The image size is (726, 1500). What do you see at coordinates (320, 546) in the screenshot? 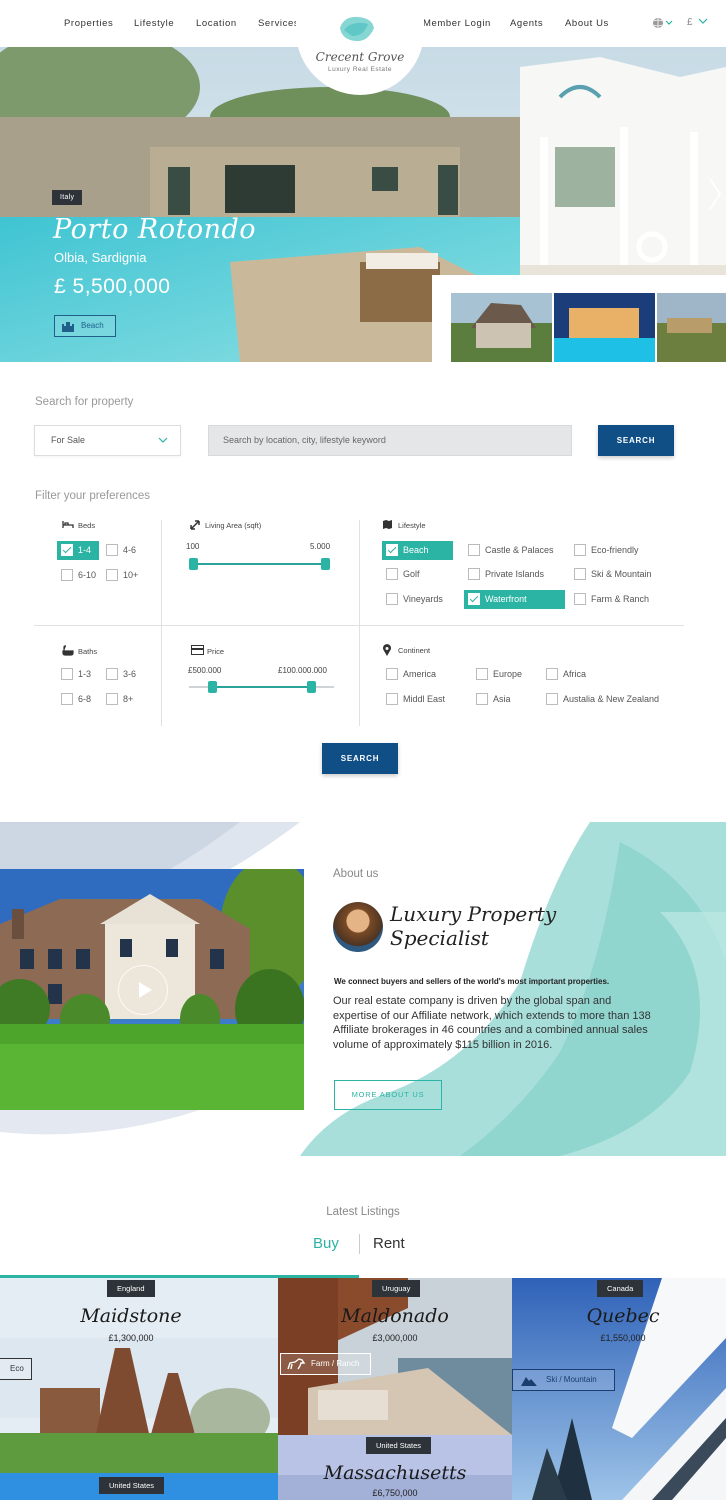
I see `living-area-max: 5.000` at bounding box center [320, 546].